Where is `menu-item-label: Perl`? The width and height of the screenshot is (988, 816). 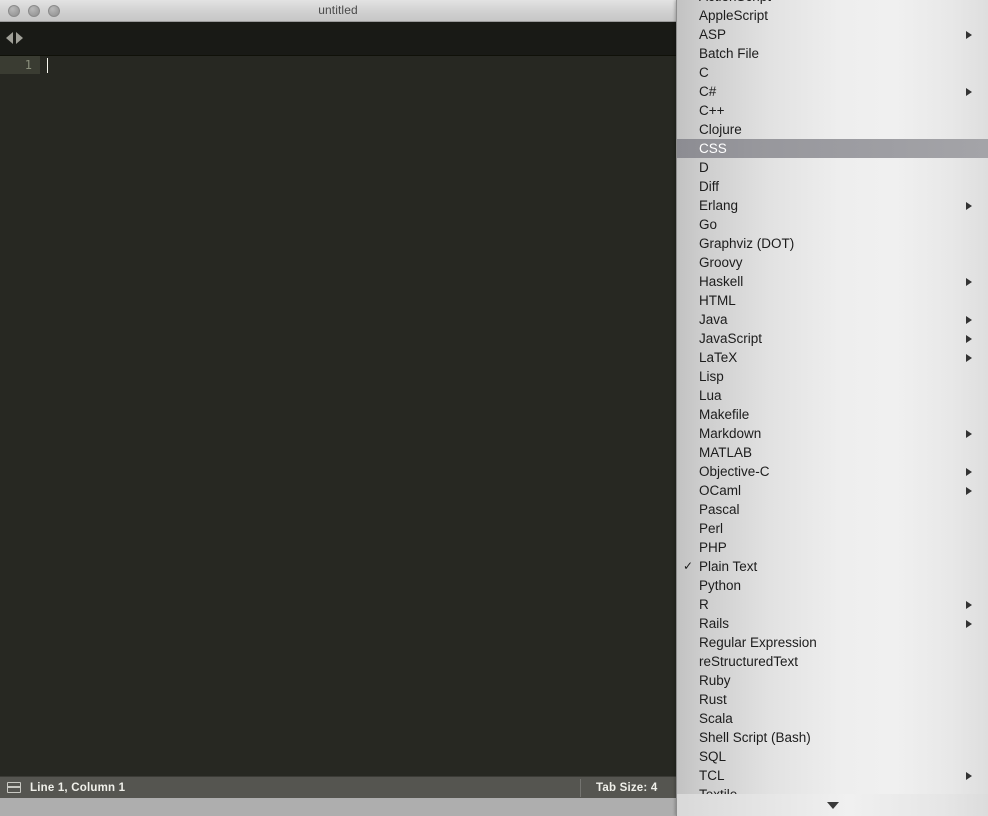 menu-item-label: Perl is located at coordinates (711, 528).